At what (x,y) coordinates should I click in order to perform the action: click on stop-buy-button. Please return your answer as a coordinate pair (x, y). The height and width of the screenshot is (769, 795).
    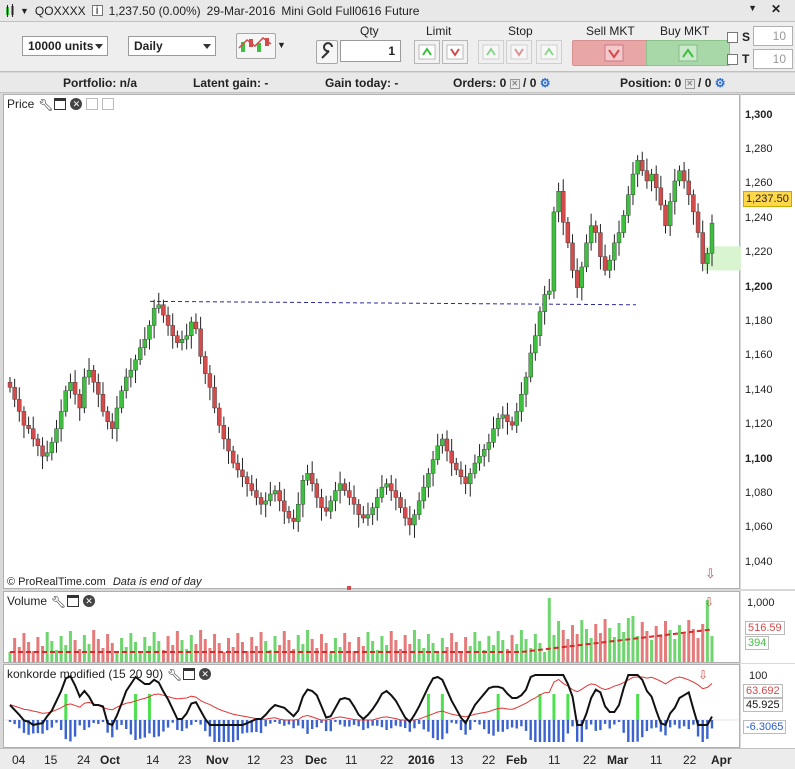
    Looking at the image, I should click on (491, 52).